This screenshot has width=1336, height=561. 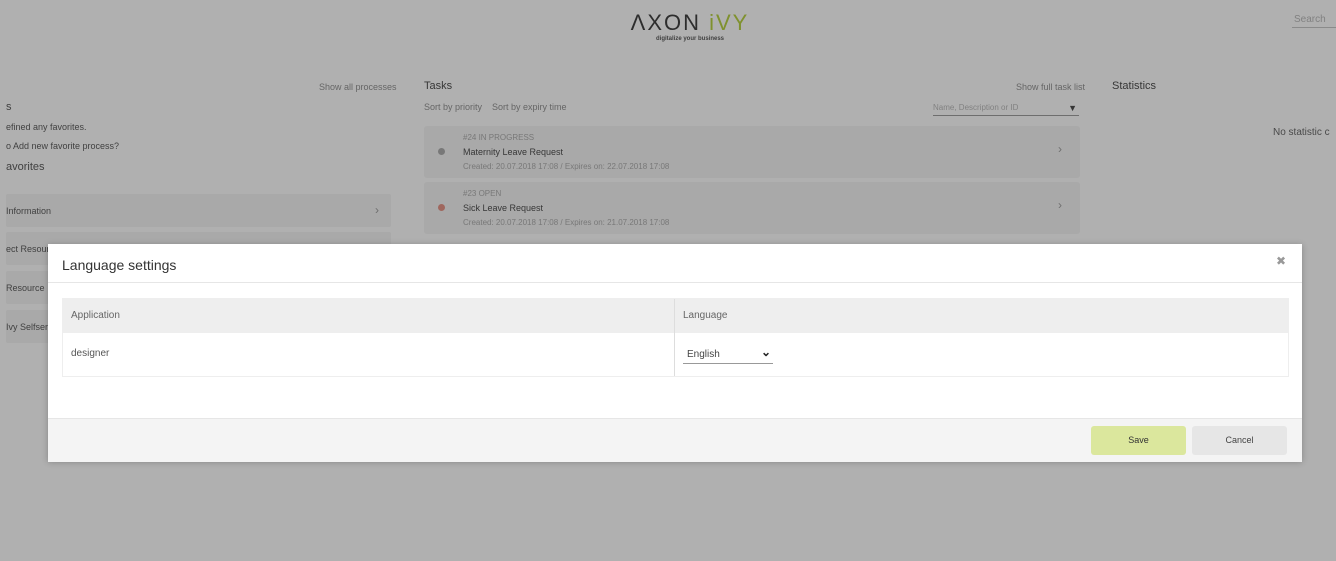 I want to click on cancel-button: Cancel, so click(x=1239, y=440).